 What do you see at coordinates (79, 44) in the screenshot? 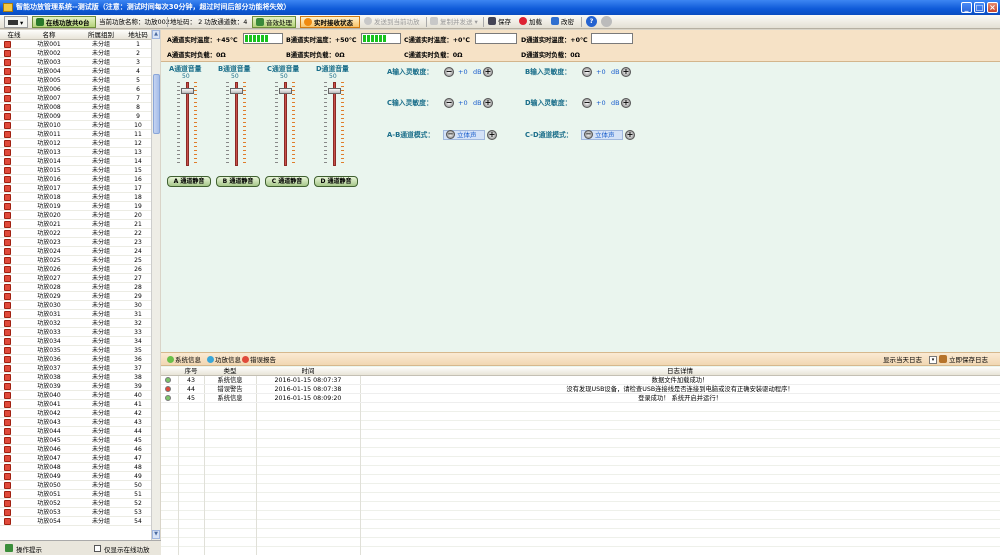
I see `table-row: 功放001 未分组 1` at bounding box center [79, 44].